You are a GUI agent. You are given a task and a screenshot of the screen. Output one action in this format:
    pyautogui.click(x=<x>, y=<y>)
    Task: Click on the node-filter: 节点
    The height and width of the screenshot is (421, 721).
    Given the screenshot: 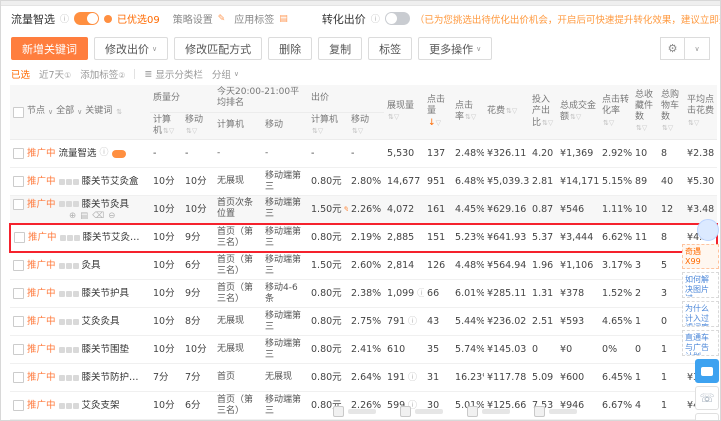 What is the action you would take?
    pyautogui.click(x=36, y=111)
    